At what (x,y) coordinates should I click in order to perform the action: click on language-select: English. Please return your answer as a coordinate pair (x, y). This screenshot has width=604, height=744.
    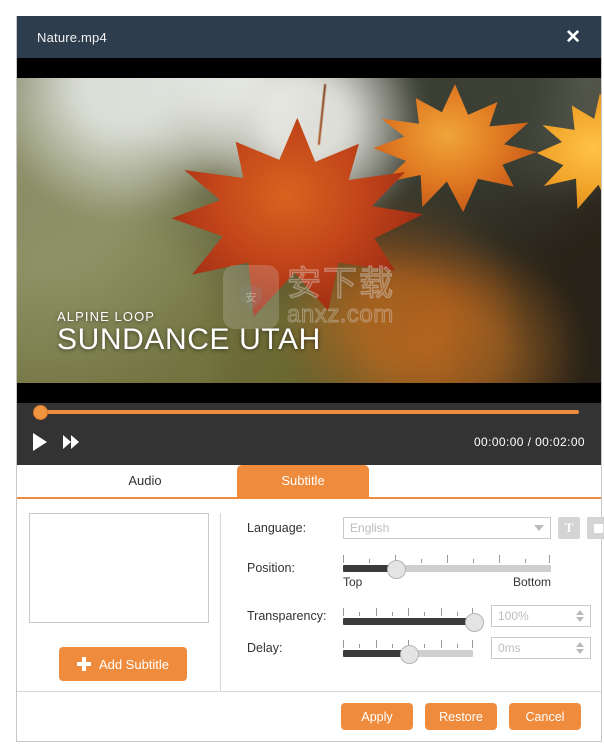
    Looking at the image, I should click on (447, 528).